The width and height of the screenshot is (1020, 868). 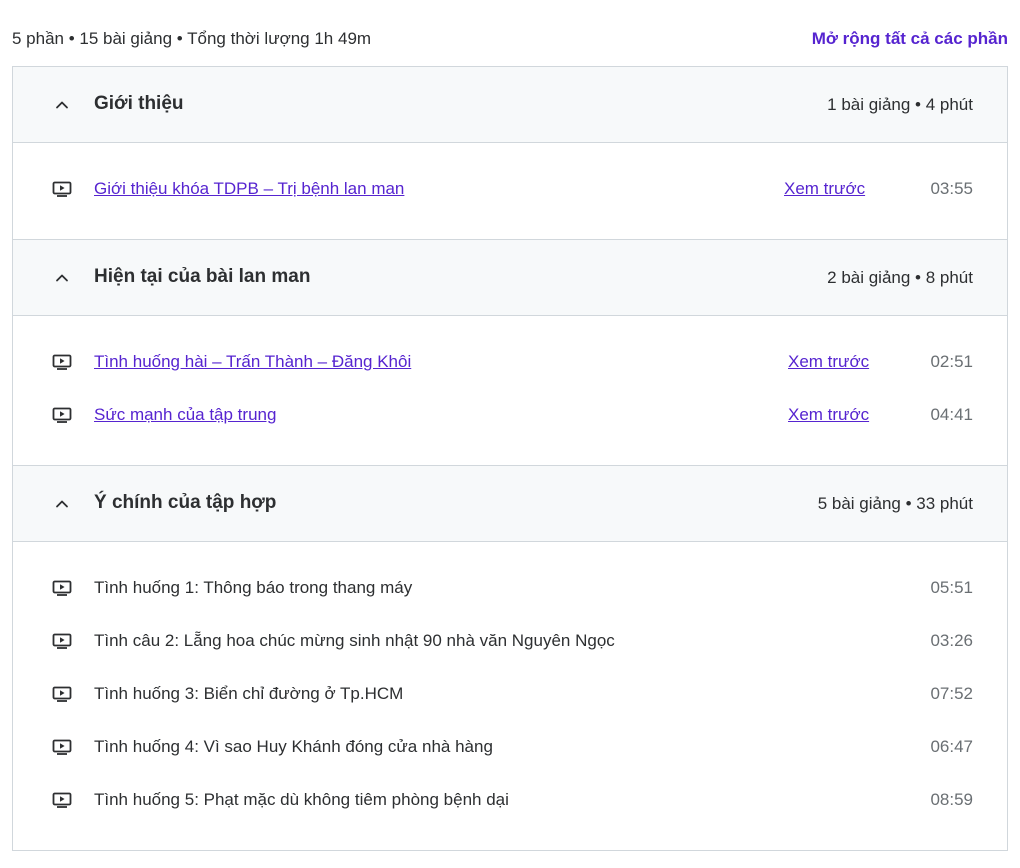 I want to click on lecture-title: Tình huống 3: Biển chỉ đường ở Tp.HCM, so click(x=249, y=693).